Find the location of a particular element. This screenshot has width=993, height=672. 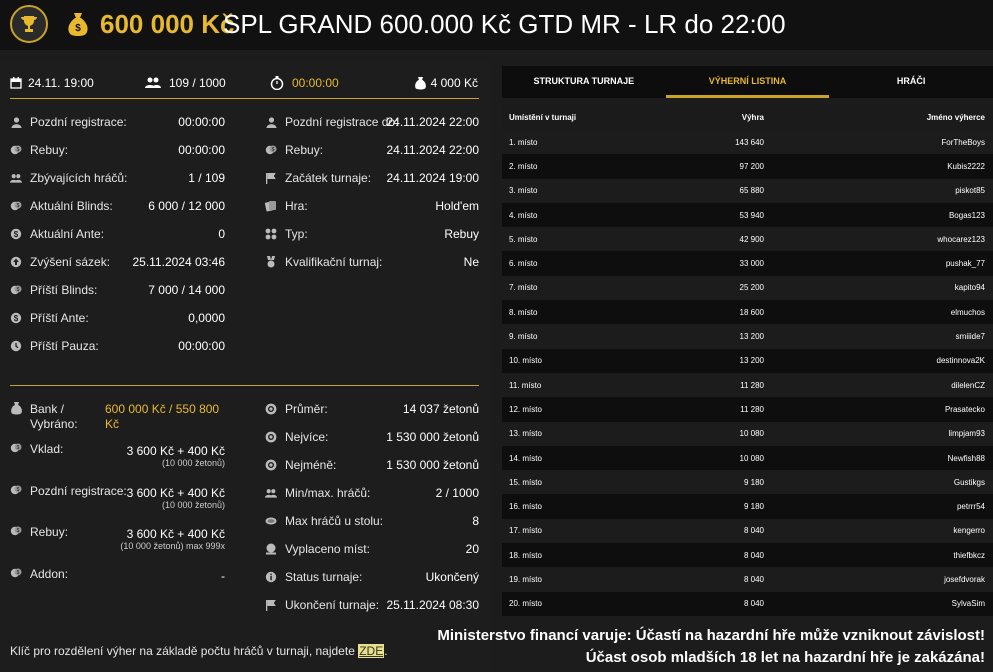

prize-cell: 10 080 is located at coordinates (751, 458).